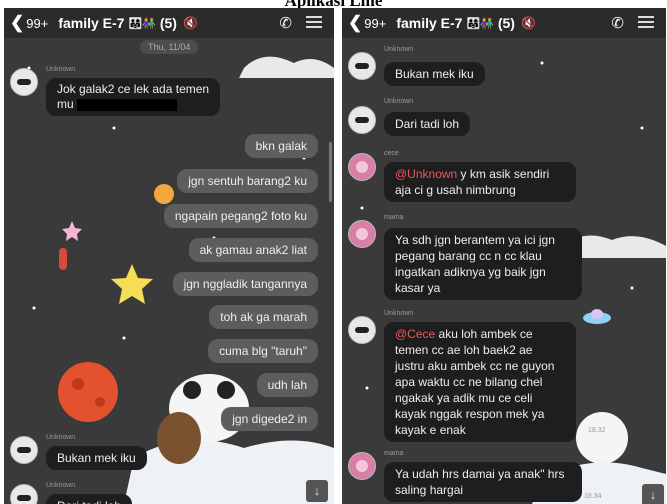  I want to click on message-bubble-outgoing: bkn galak, so click(281, 146).